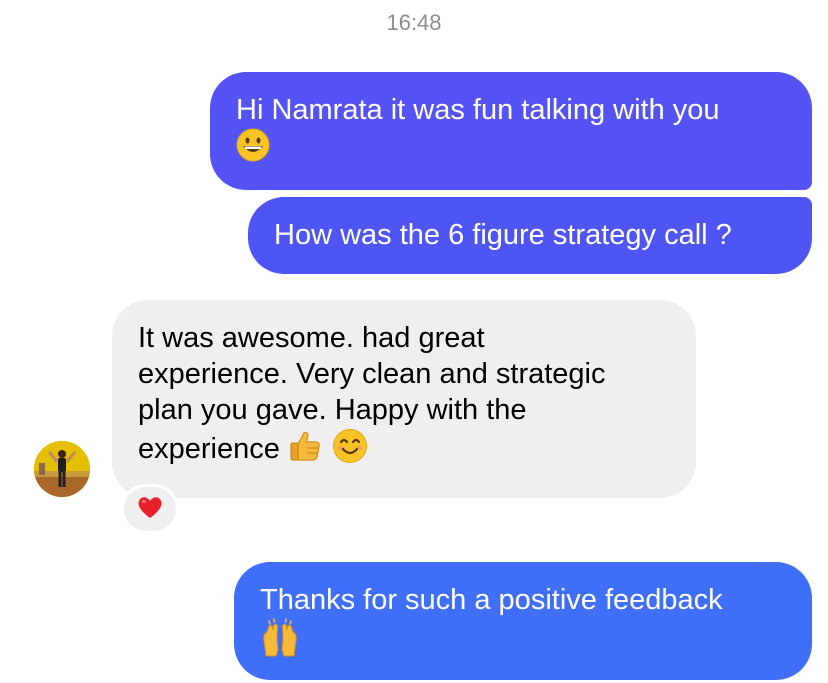 The width and height of the screenshot is (828, 683). I want to click on message-text-line: It was awesome. had great, so click(311, 338).